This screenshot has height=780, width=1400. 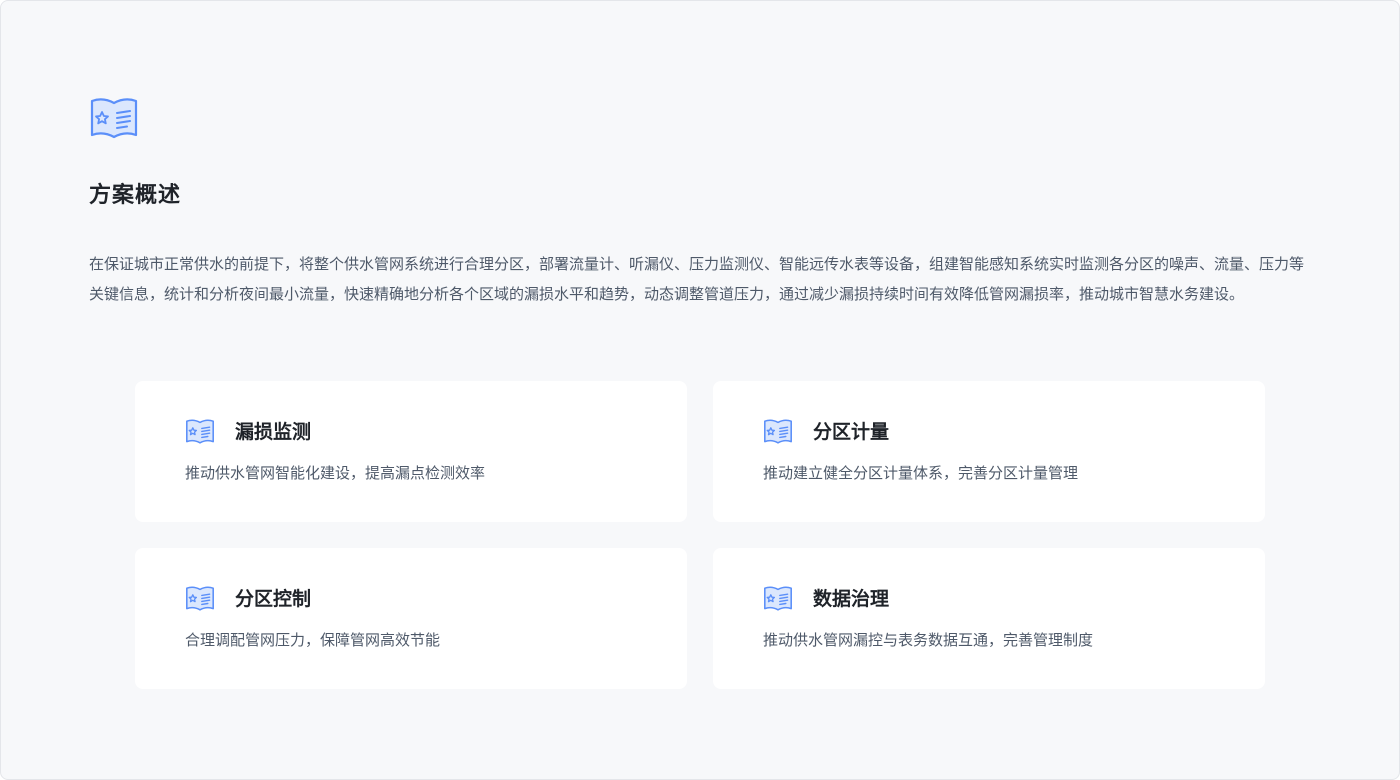 What do you see at coordinates (335, 473) in the screenshot?
I see `feature-card-description: 推动供水管网智能化建设，提高漏点检测效率` at bounding box center [335, 473].